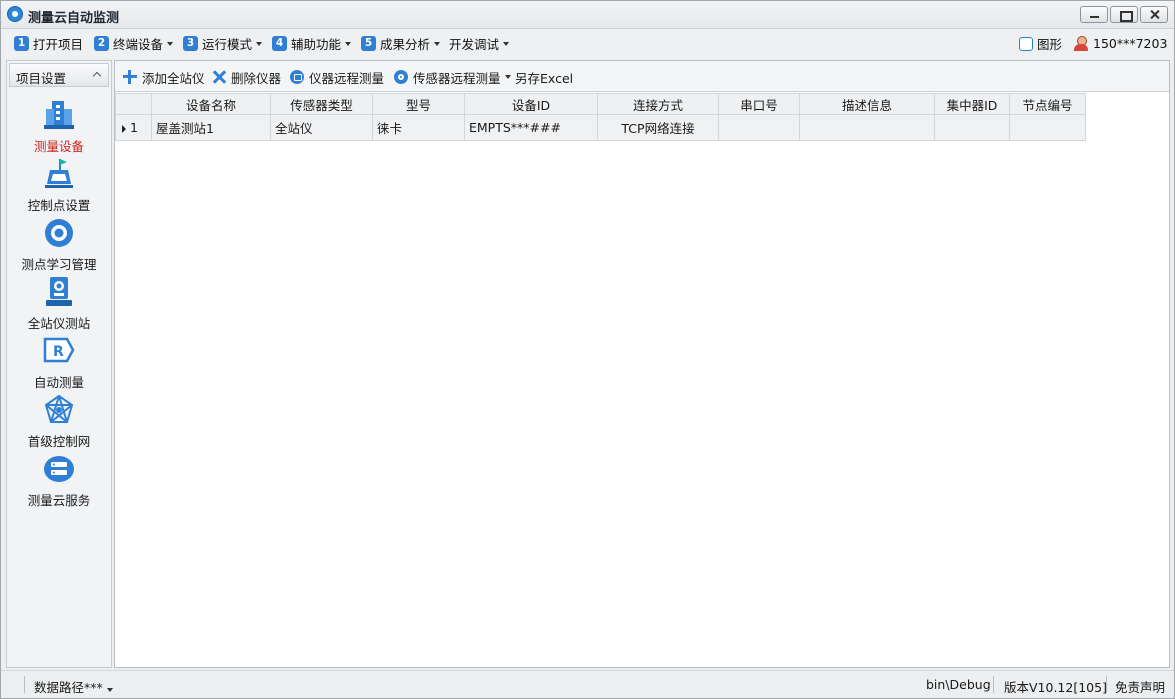 The height and width of the screenshot is (699, 1175). I want to click on sidebar-item-label: 控制点设置, so click(59, 205).